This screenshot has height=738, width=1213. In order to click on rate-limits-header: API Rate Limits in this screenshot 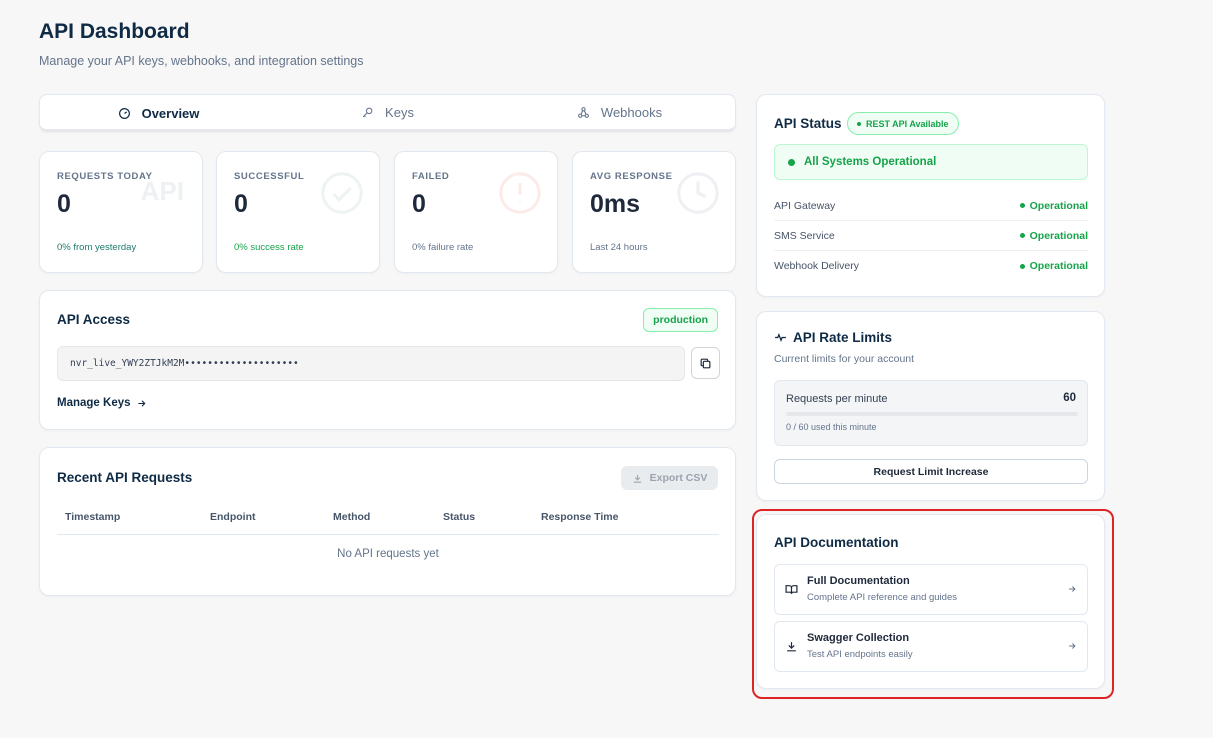, I will do `click(833, 337)`.